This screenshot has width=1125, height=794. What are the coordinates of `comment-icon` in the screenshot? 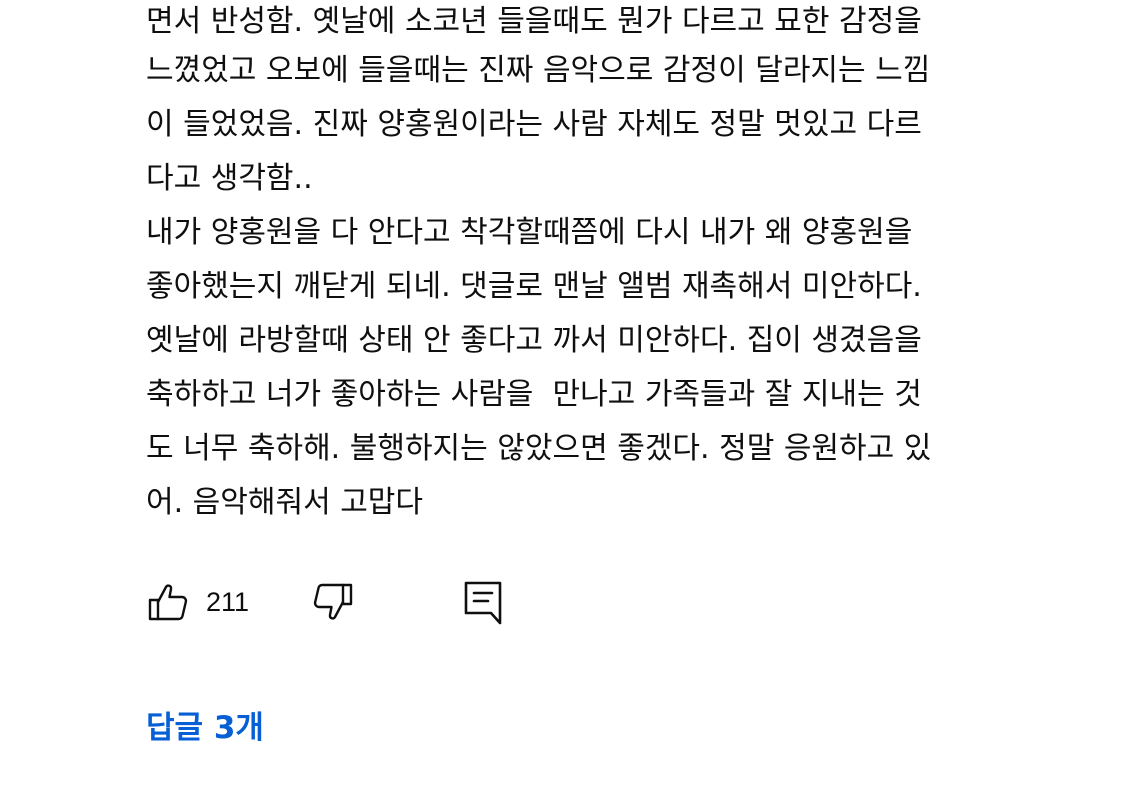 It's located at (483, 602).